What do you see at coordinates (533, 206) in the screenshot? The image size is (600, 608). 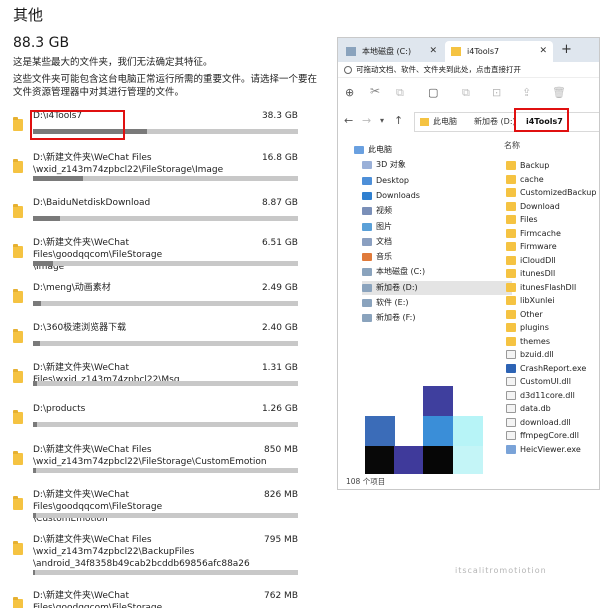 I see `file-row: Download` at bounding box center [533, 206].